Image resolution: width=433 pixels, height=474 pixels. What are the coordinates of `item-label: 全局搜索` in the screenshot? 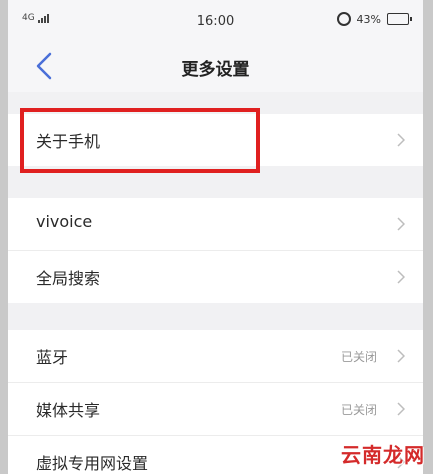 It's located at (68, 278).